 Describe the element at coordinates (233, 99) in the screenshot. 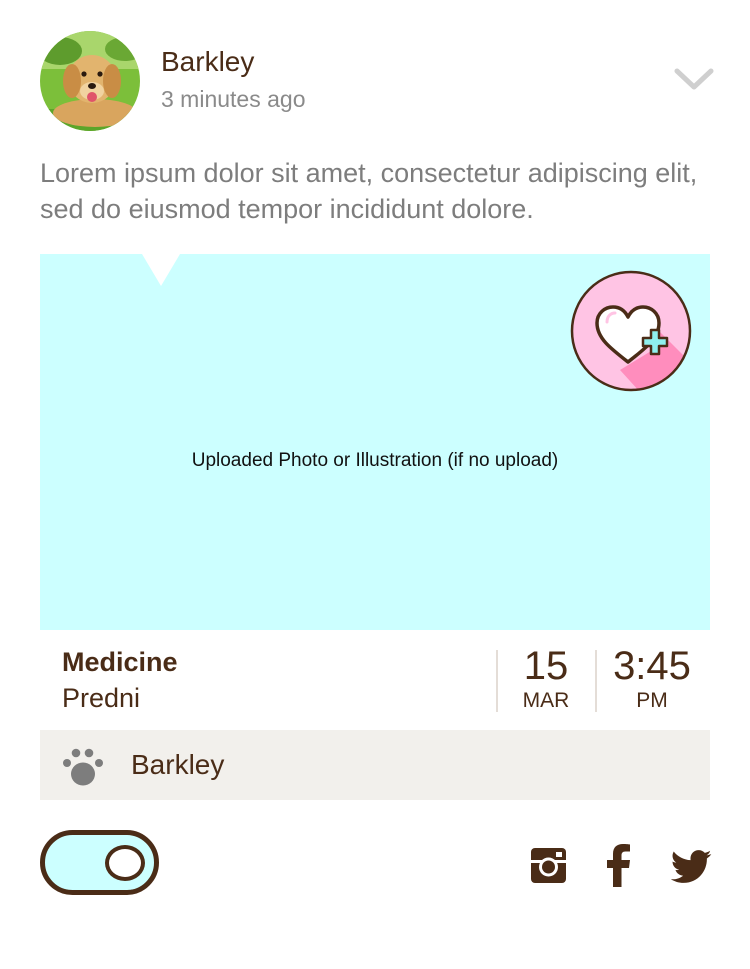

I see `post-timestamp: 3 minutes ago` at that location.